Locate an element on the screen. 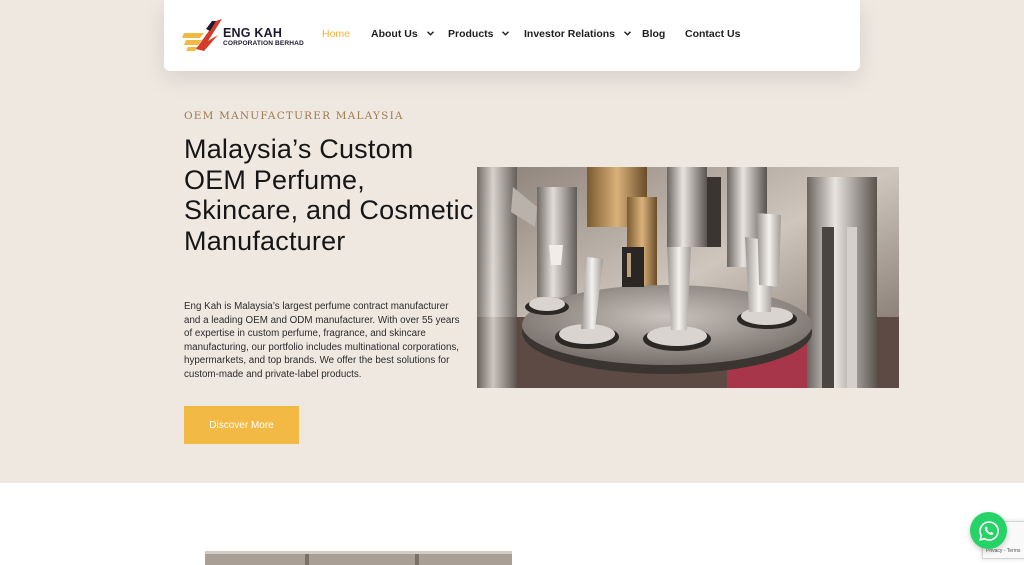 The width and height of the screenshot is (1024, 565). nav-investor-relations: Investor Relations is located at coordinates (577, 34).